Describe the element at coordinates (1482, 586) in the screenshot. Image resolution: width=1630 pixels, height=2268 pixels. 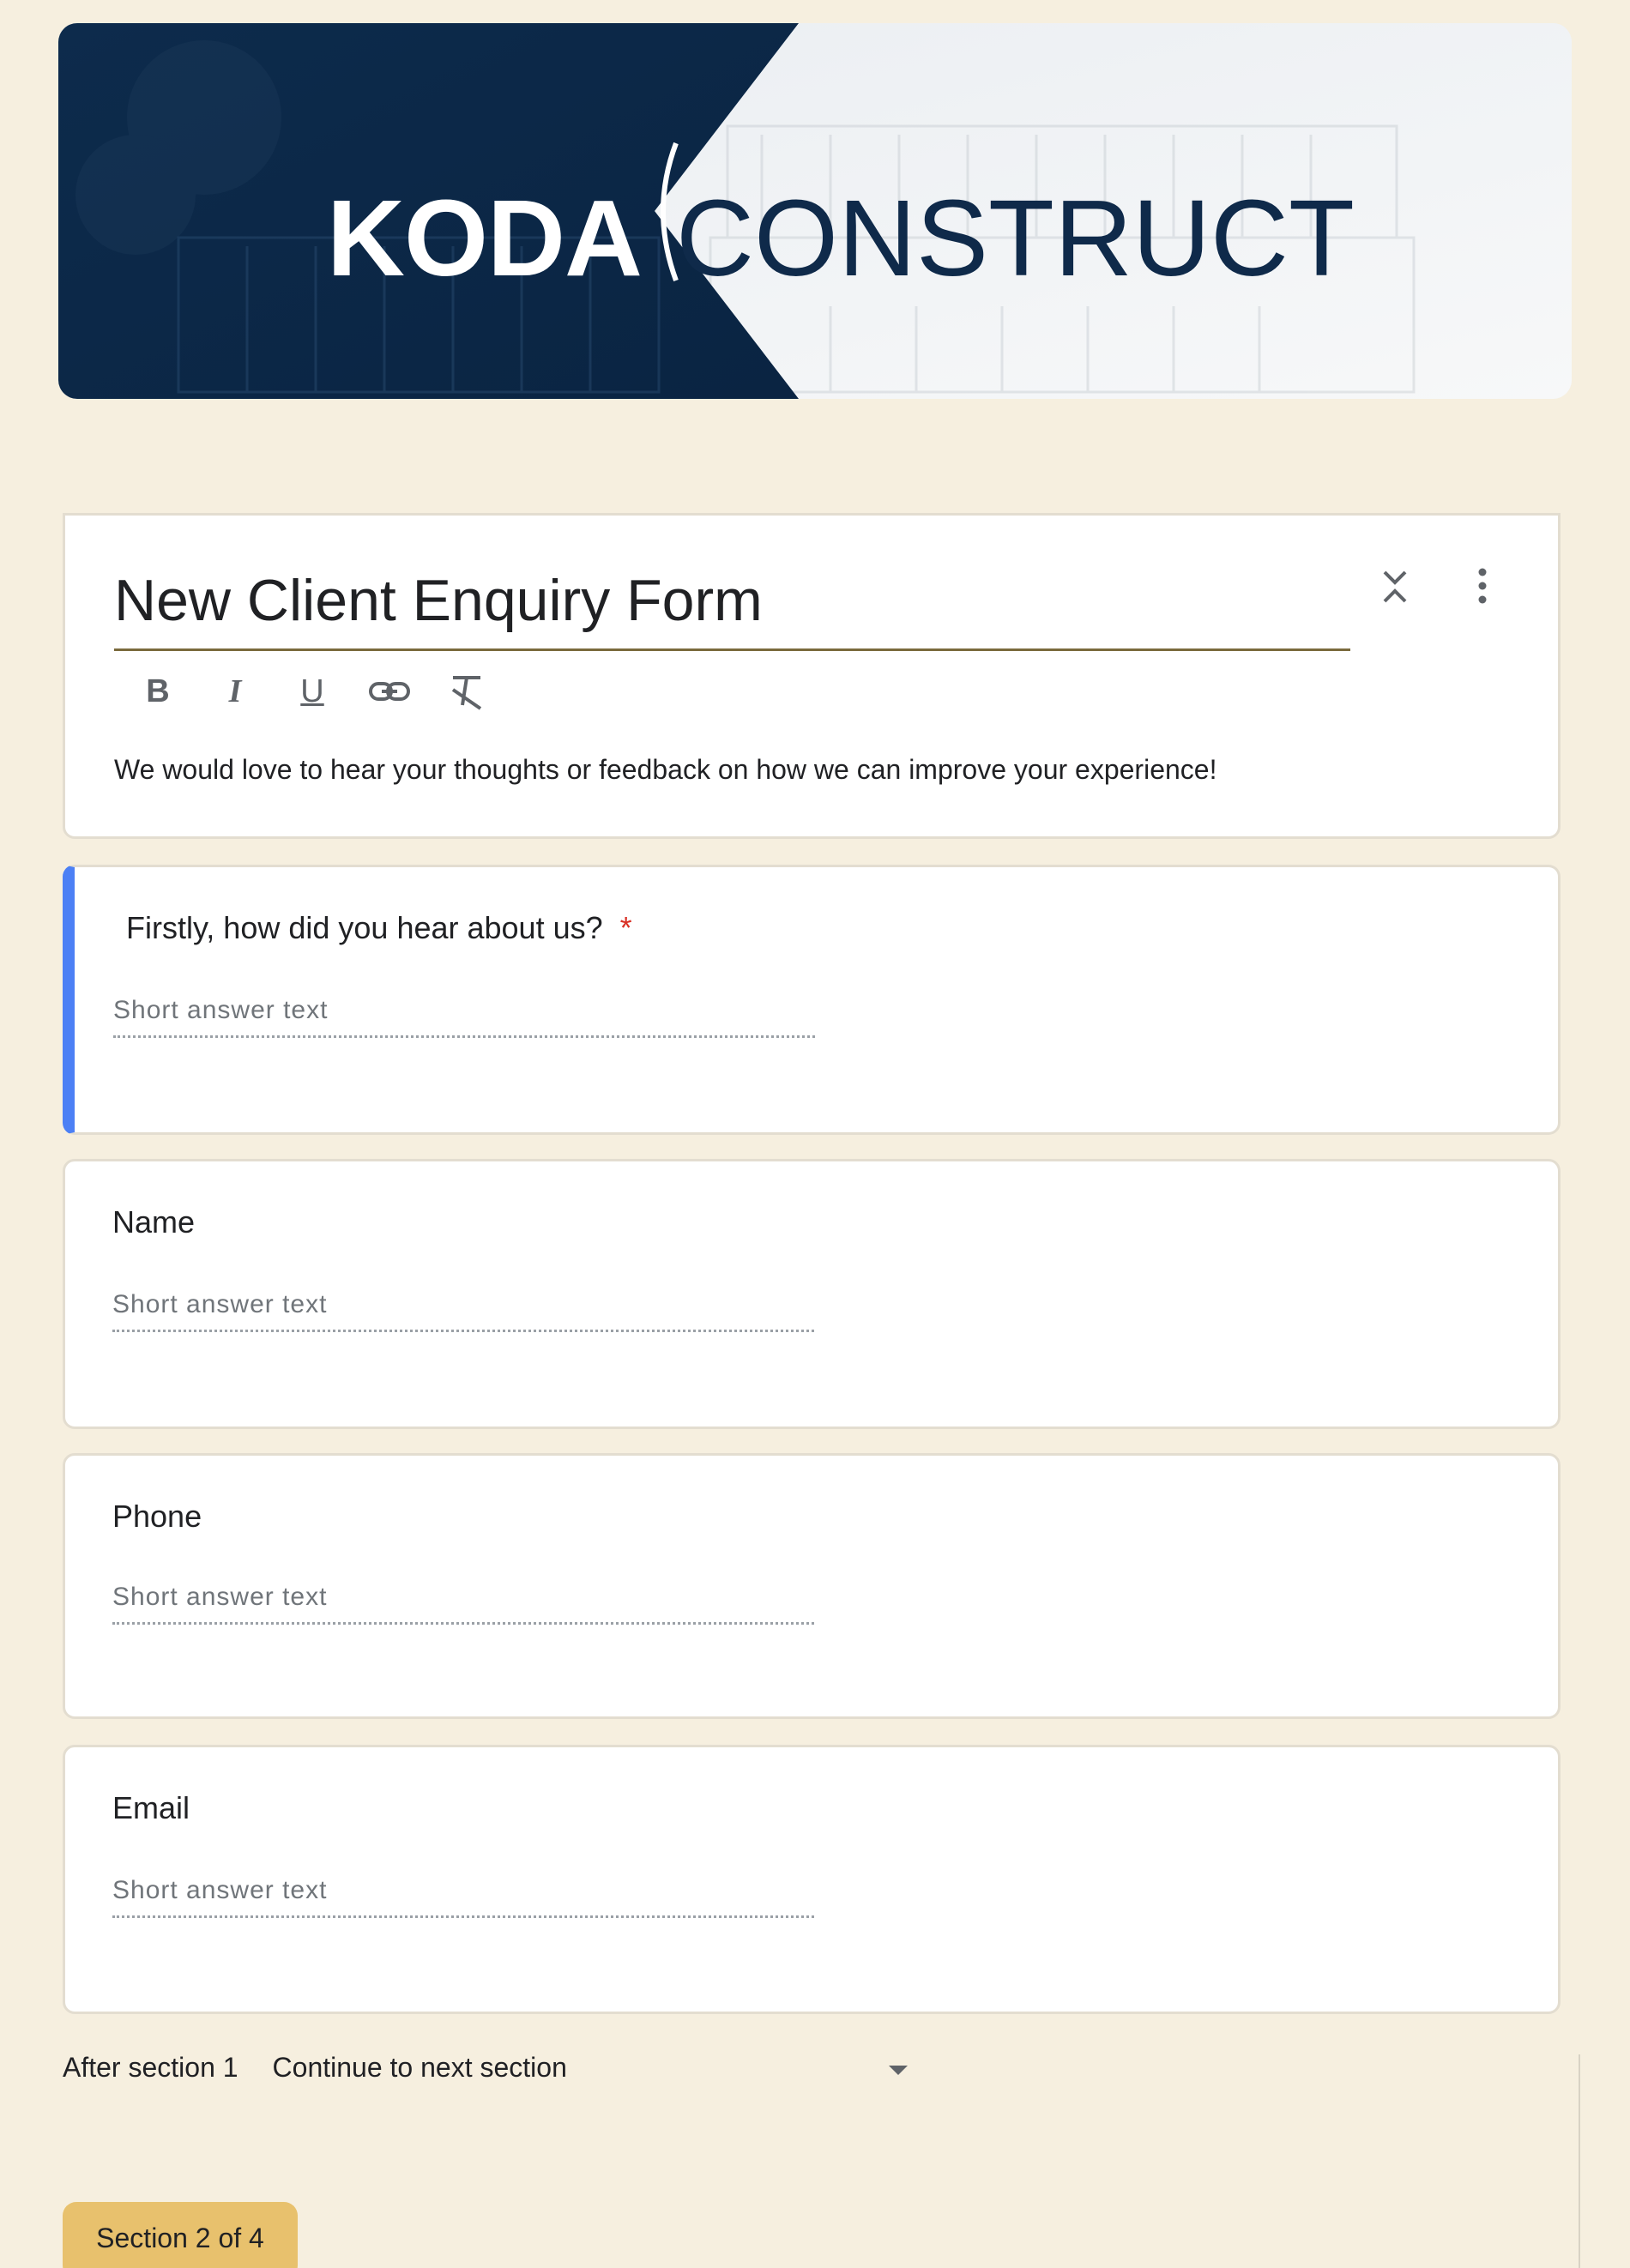
I see `more-vert-icon` at that location.